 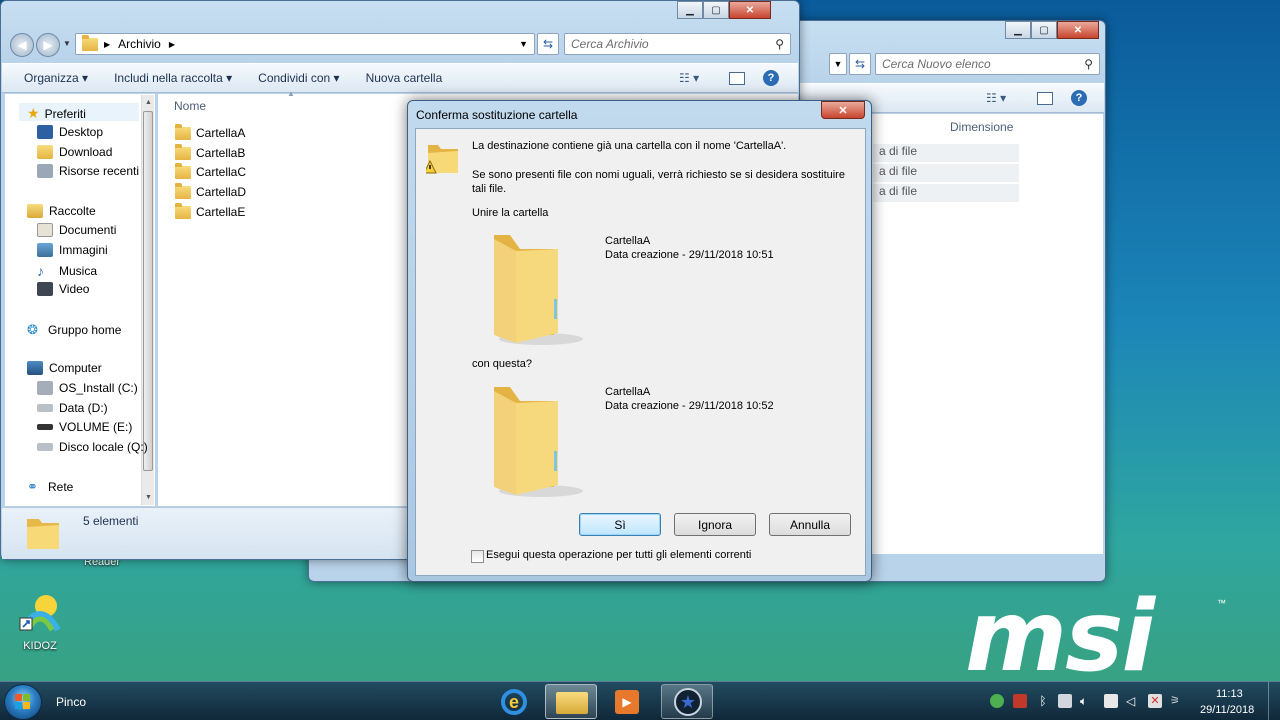 What do you see at coordinates (210, 151) in the screenshot?
I see `list-item: CartellaB` at bounding box center [210, 151].